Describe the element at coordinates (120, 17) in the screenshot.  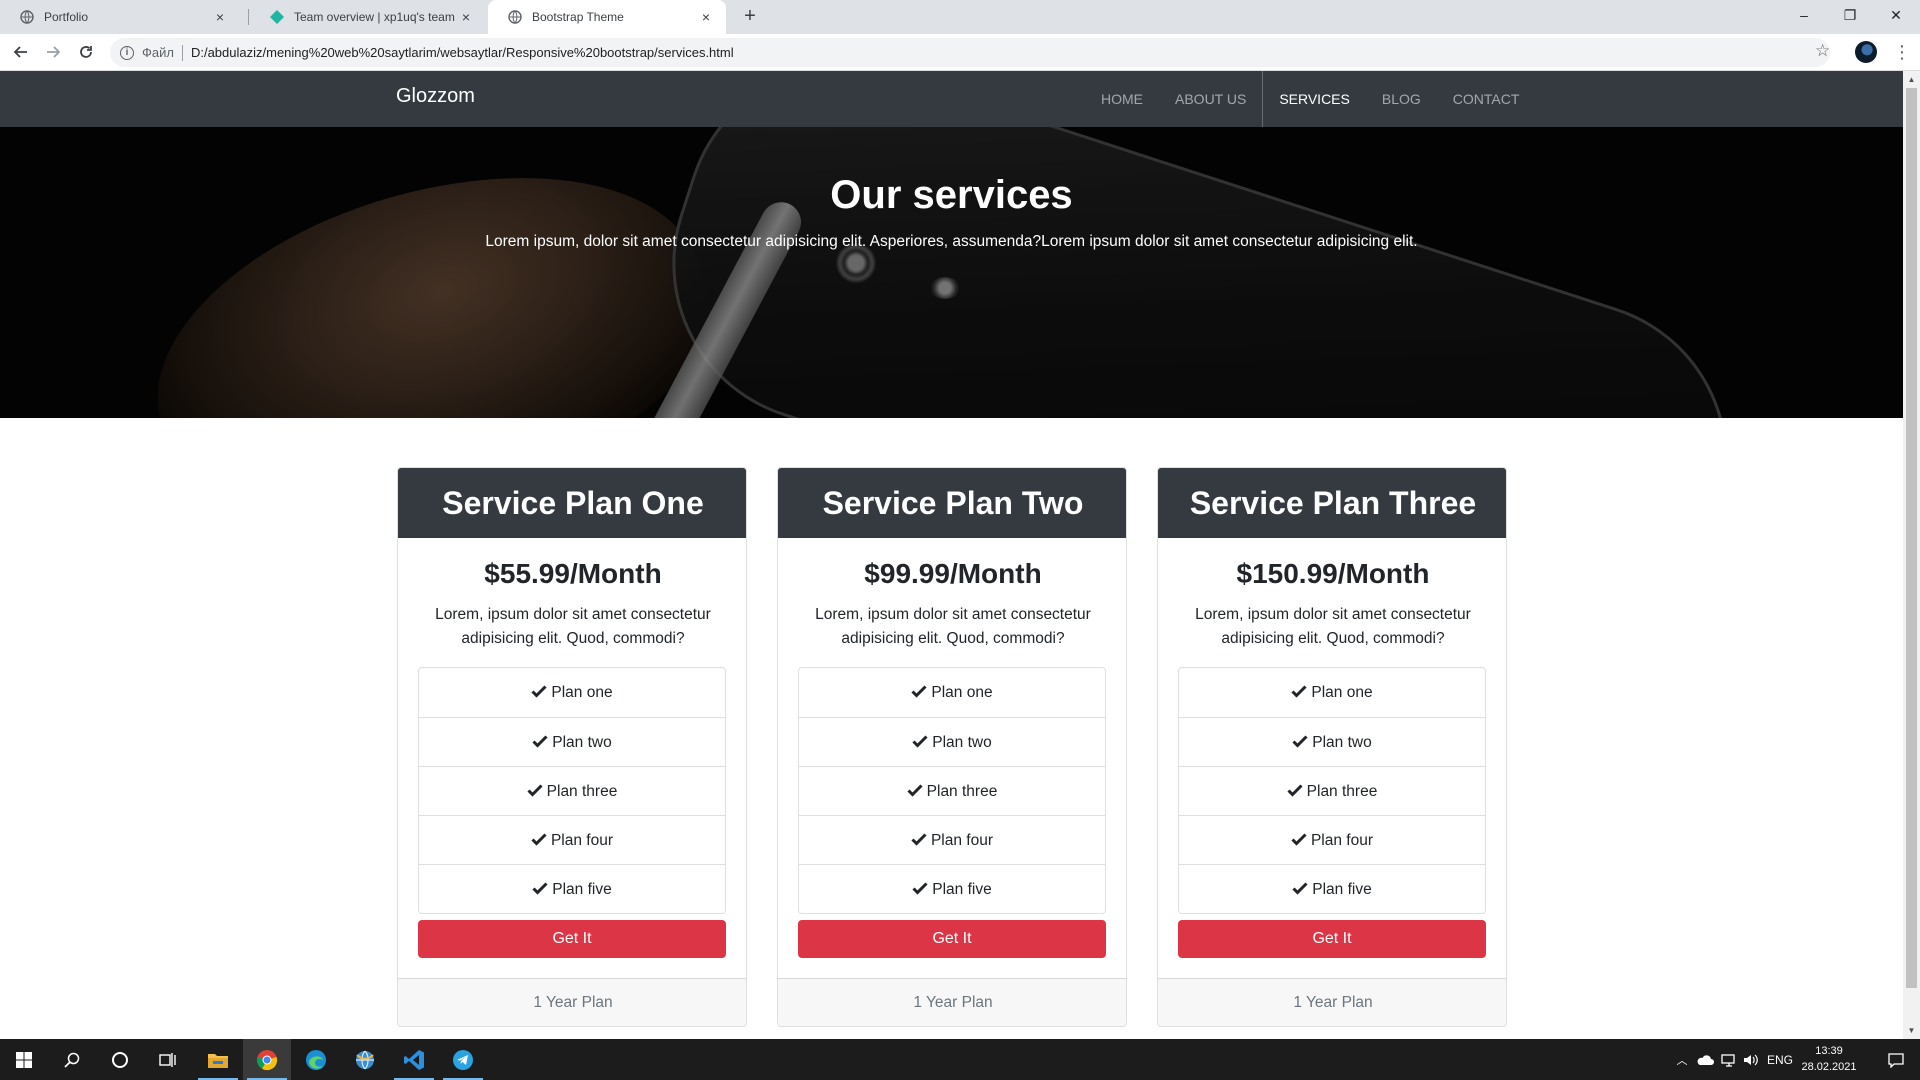
I see `tab-portfolio: Portfolio ×` at that location.